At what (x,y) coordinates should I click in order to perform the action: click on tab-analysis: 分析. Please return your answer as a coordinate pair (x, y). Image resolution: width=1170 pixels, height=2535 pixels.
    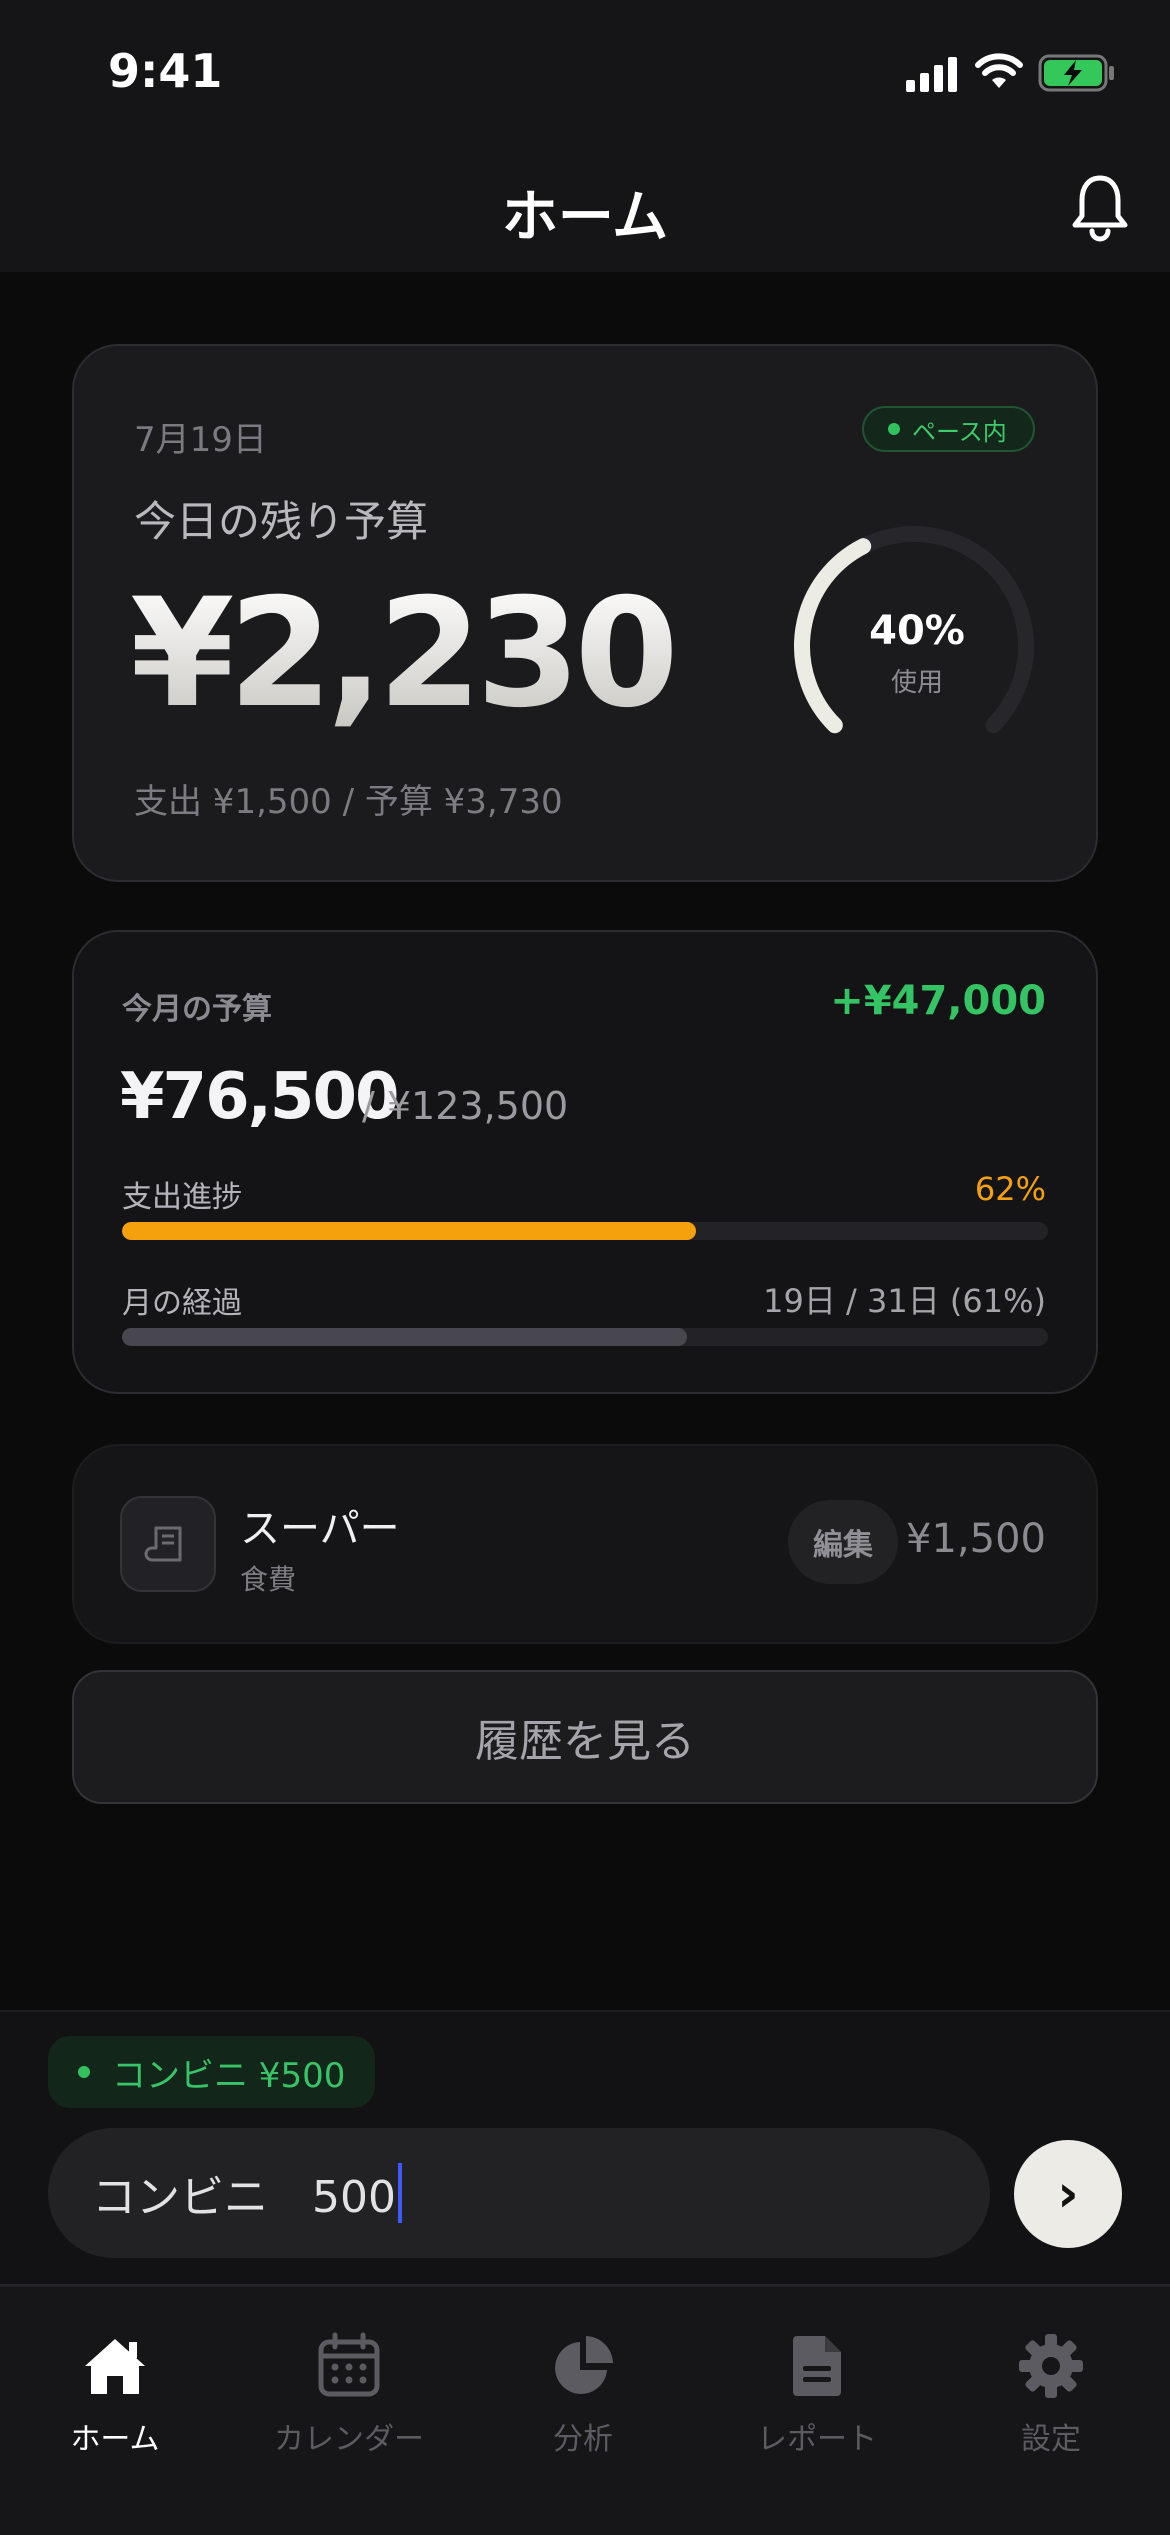
    Looking at the image, I should click on (583, 2394).